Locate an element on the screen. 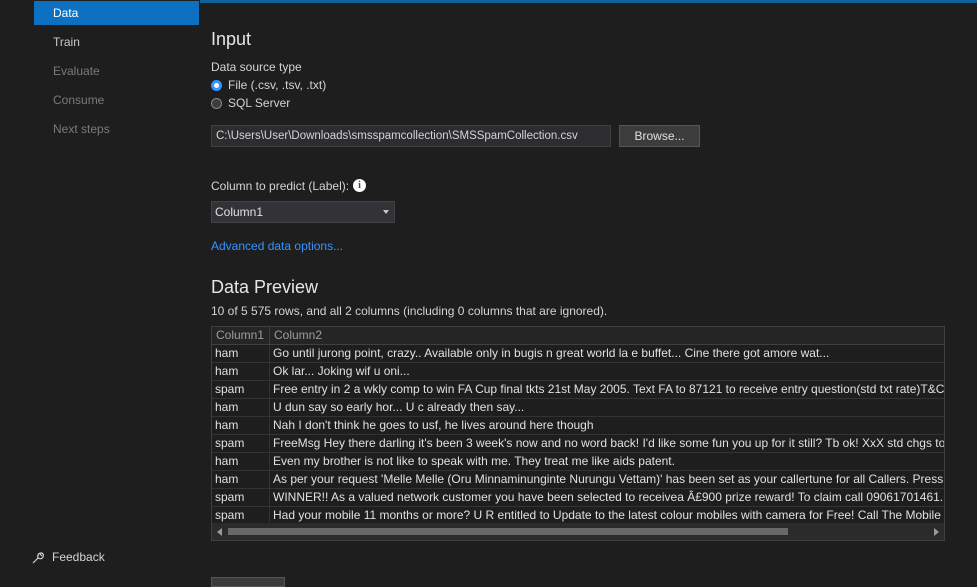 The height and width of the screenshot is (587, 977). sidebar-item-data: Data is located at coordinates (116, 13).